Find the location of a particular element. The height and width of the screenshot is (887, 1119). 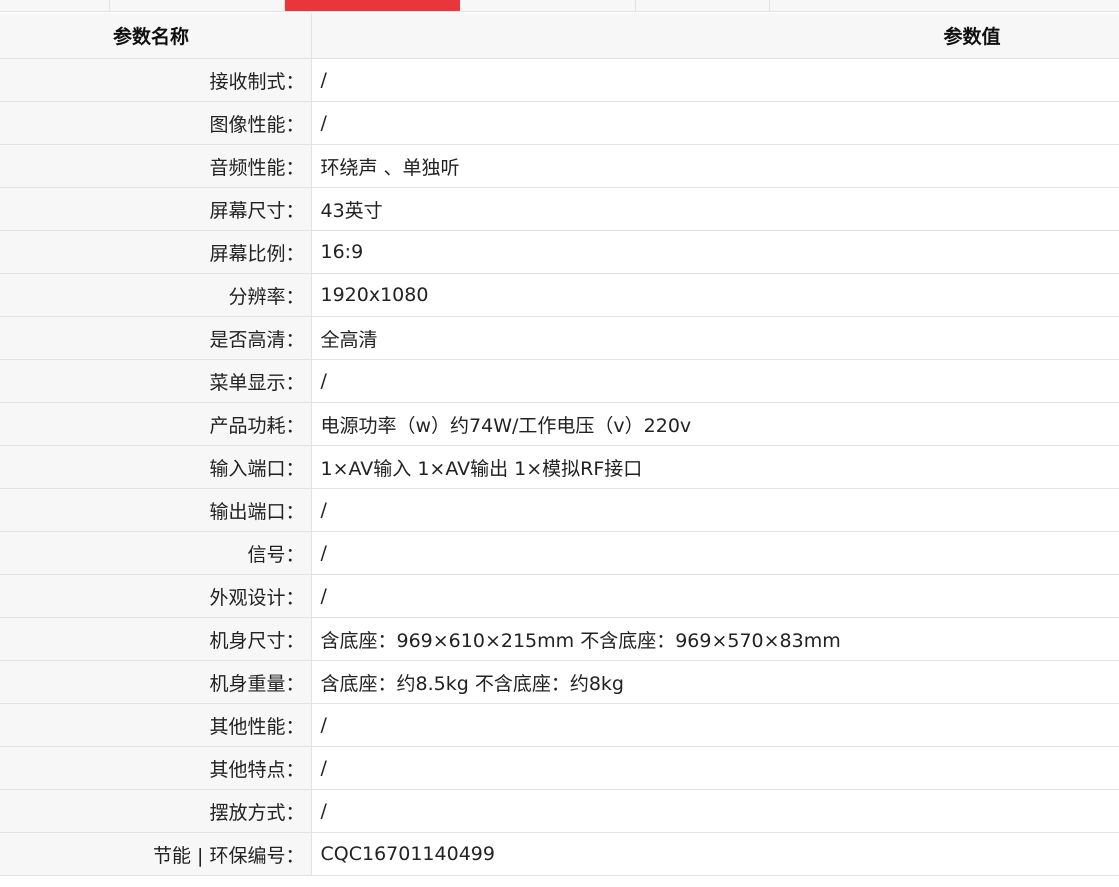

param-name-header: 参数名称 is located at coordinates (156, 36).